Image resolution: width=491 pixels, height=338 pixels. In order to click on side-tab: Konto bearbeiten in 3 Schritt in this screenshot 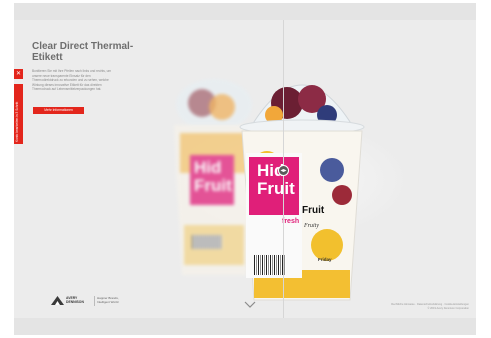, I will do `click(18, 114)`.